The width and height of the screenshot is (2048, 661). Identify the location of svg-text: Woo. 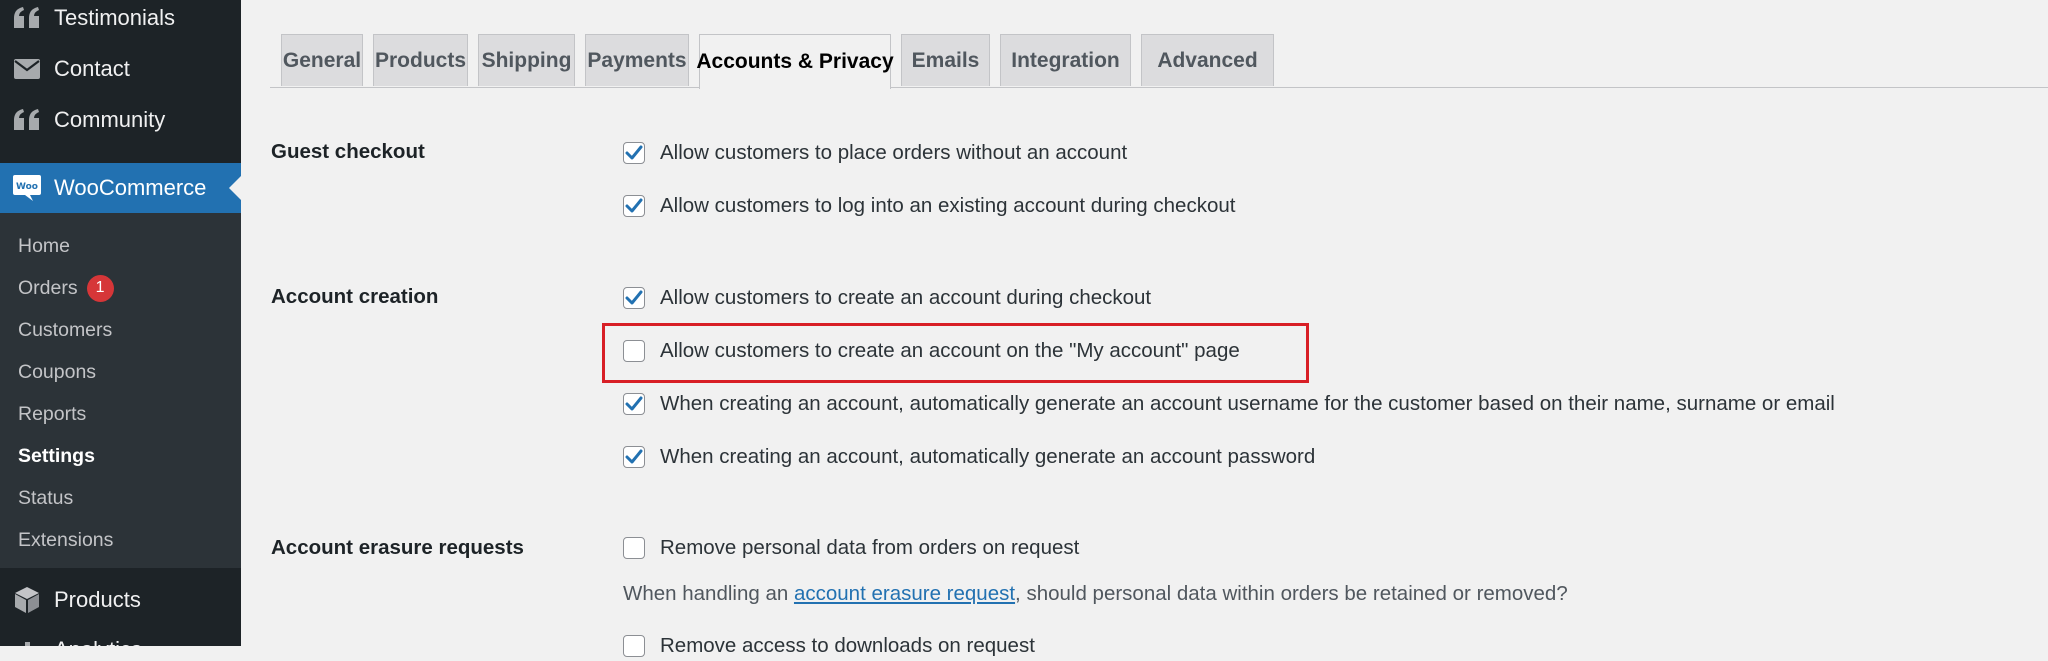
(27, 187).